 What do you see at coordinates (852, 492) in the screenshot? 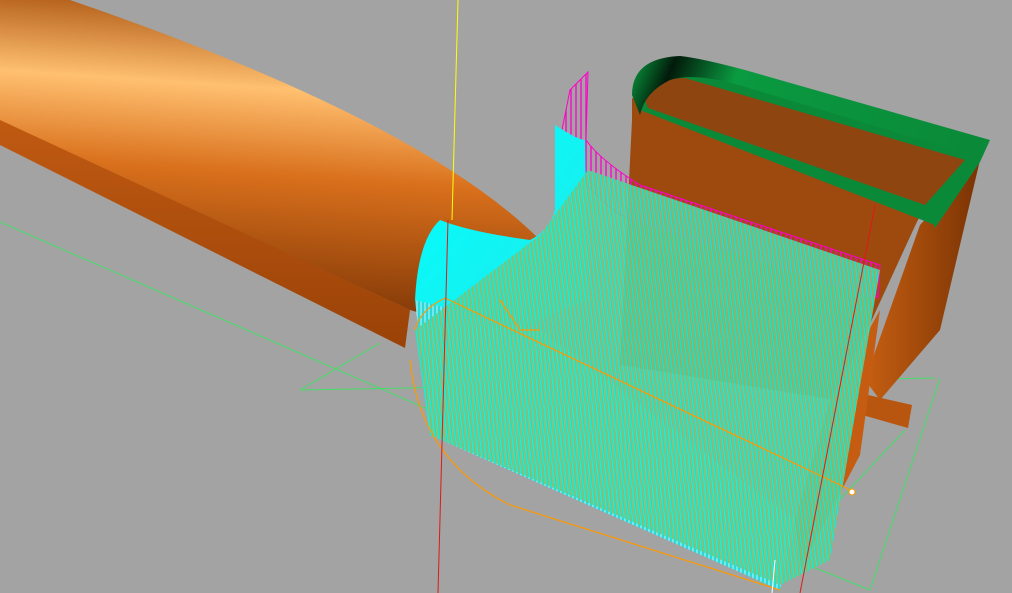
I see `toolpath-handle` at bounding box center [852, 492].